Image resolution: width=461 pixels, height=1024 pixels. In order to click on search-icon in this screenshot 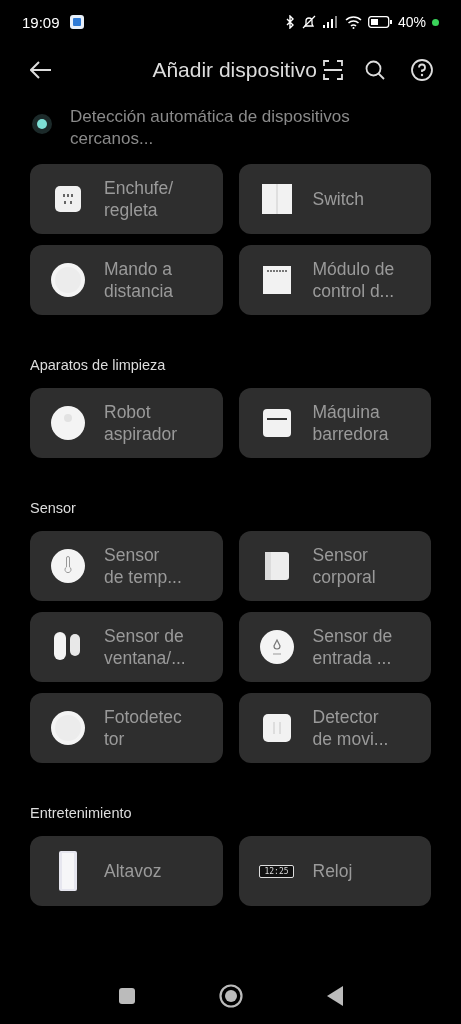, I will do `click(375, 70)`.